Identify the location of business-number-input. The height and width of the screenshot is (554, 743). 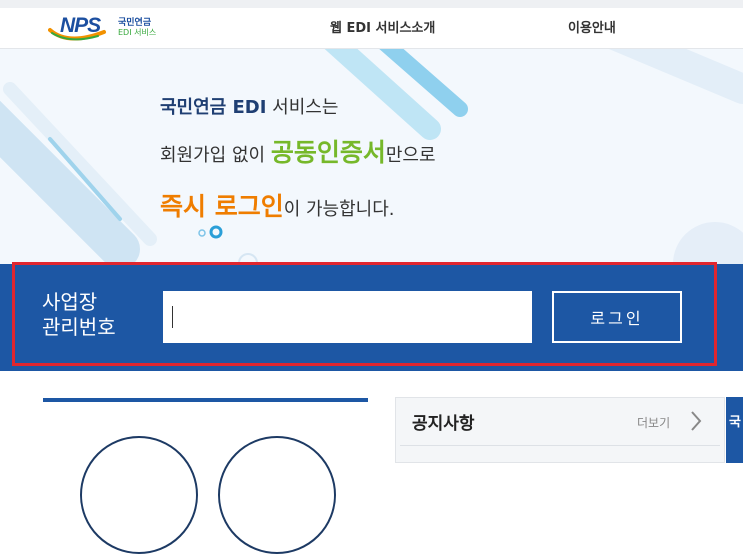
(347, 317).